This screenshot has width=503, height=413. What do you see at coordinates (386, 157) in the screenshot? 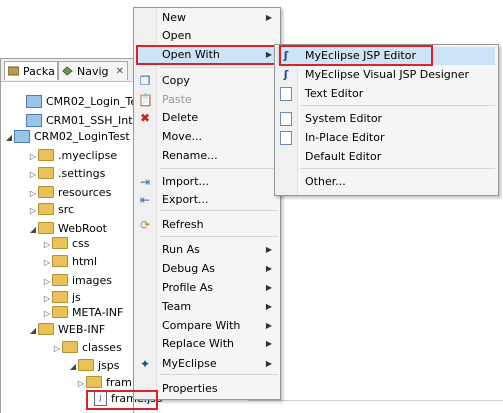
I see `submenu-item-default-editor: Default Editor` at bounding box center [386, 157].